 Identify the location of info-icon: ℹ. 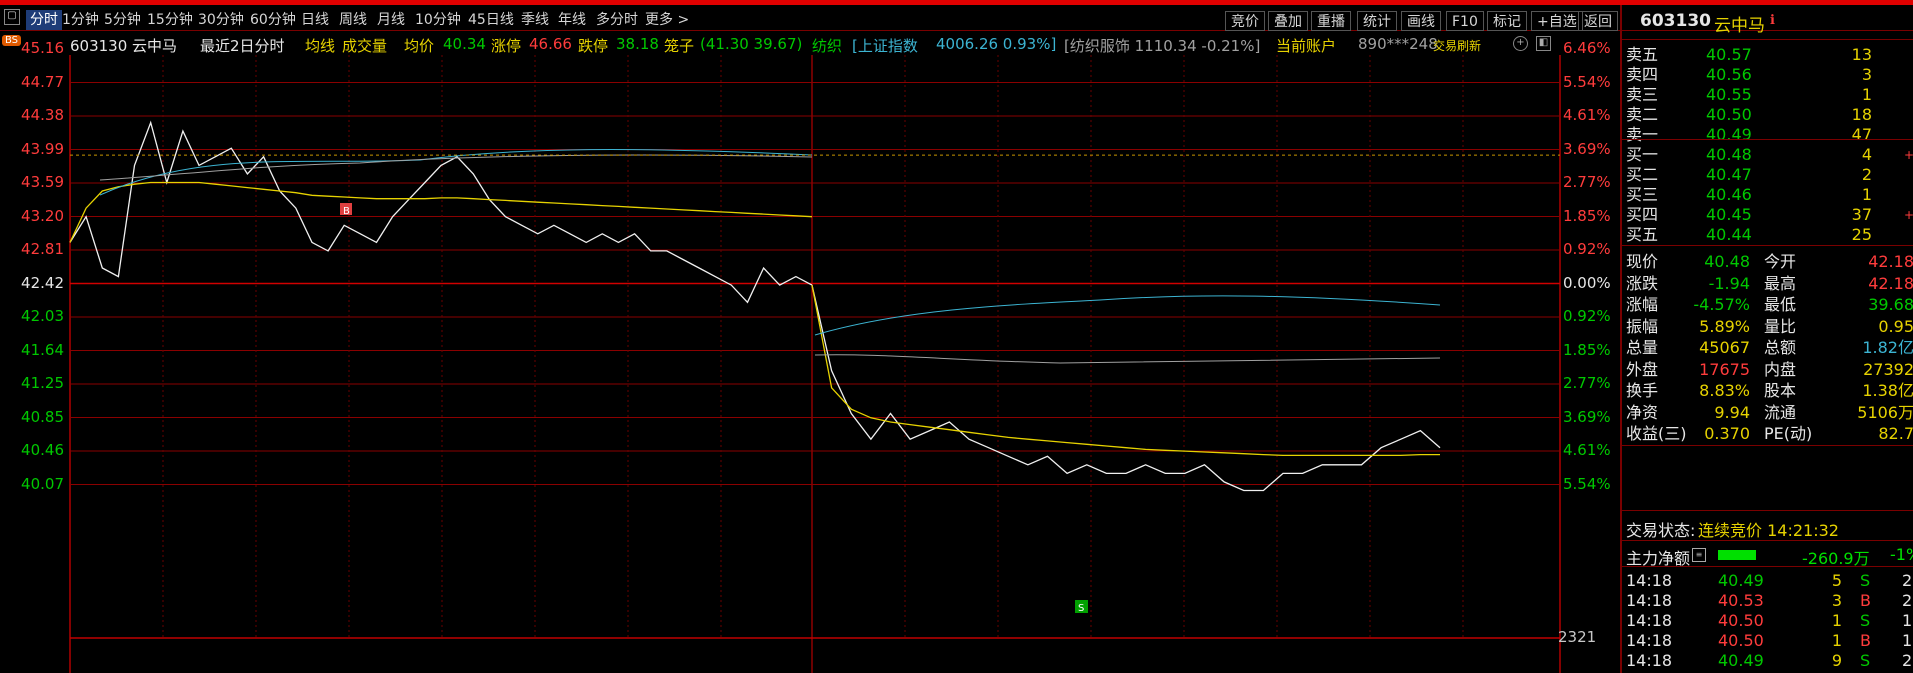
(1772, 20).